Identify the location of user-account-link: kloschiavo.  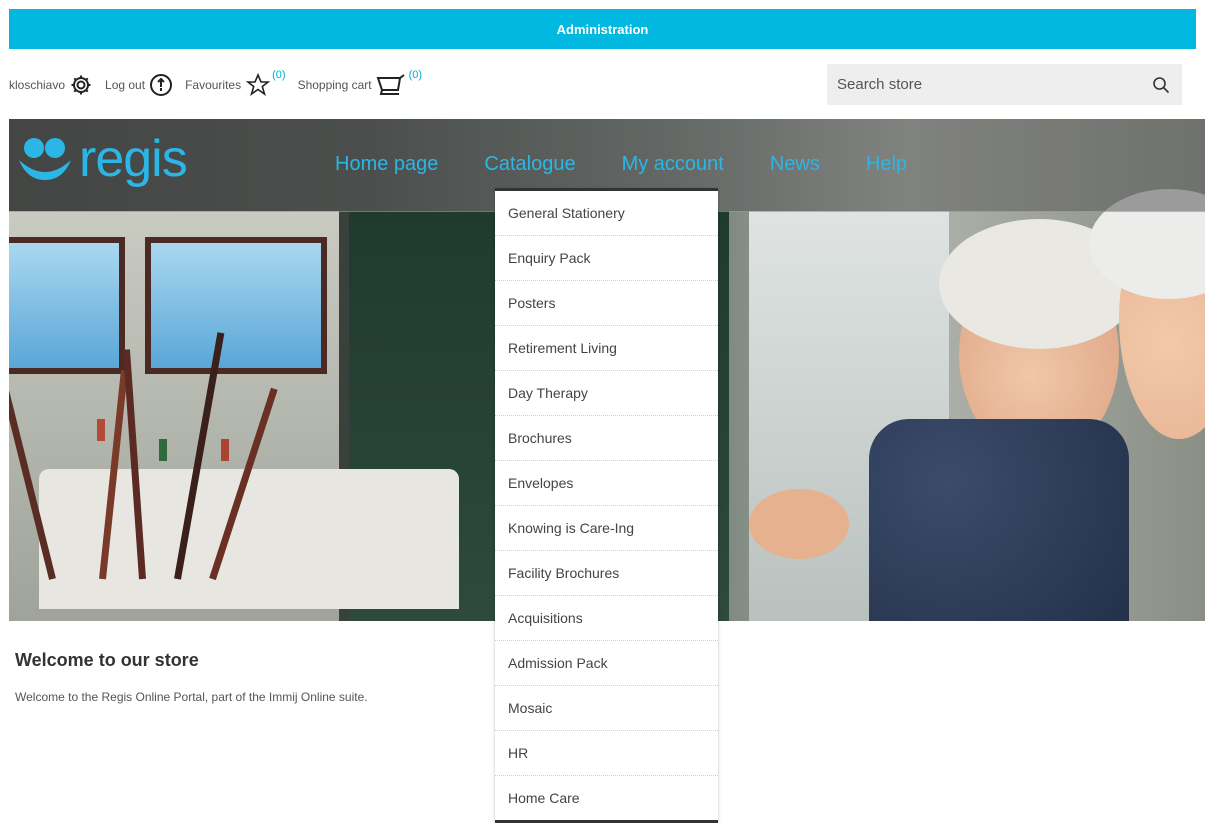
(51, 85).